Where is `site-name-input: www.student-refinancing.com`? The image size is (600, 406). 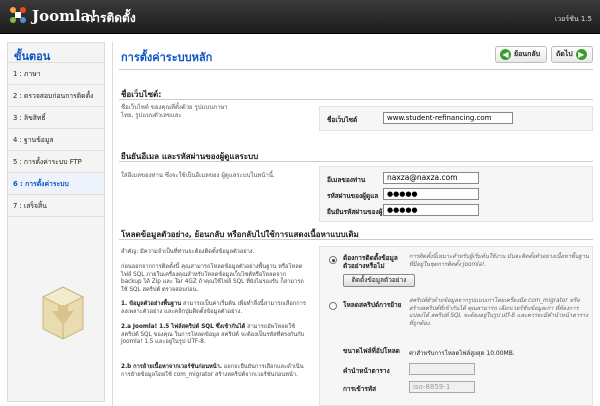
site-name-input: www.student-refinancing.com is located at coordinates (448, 118).